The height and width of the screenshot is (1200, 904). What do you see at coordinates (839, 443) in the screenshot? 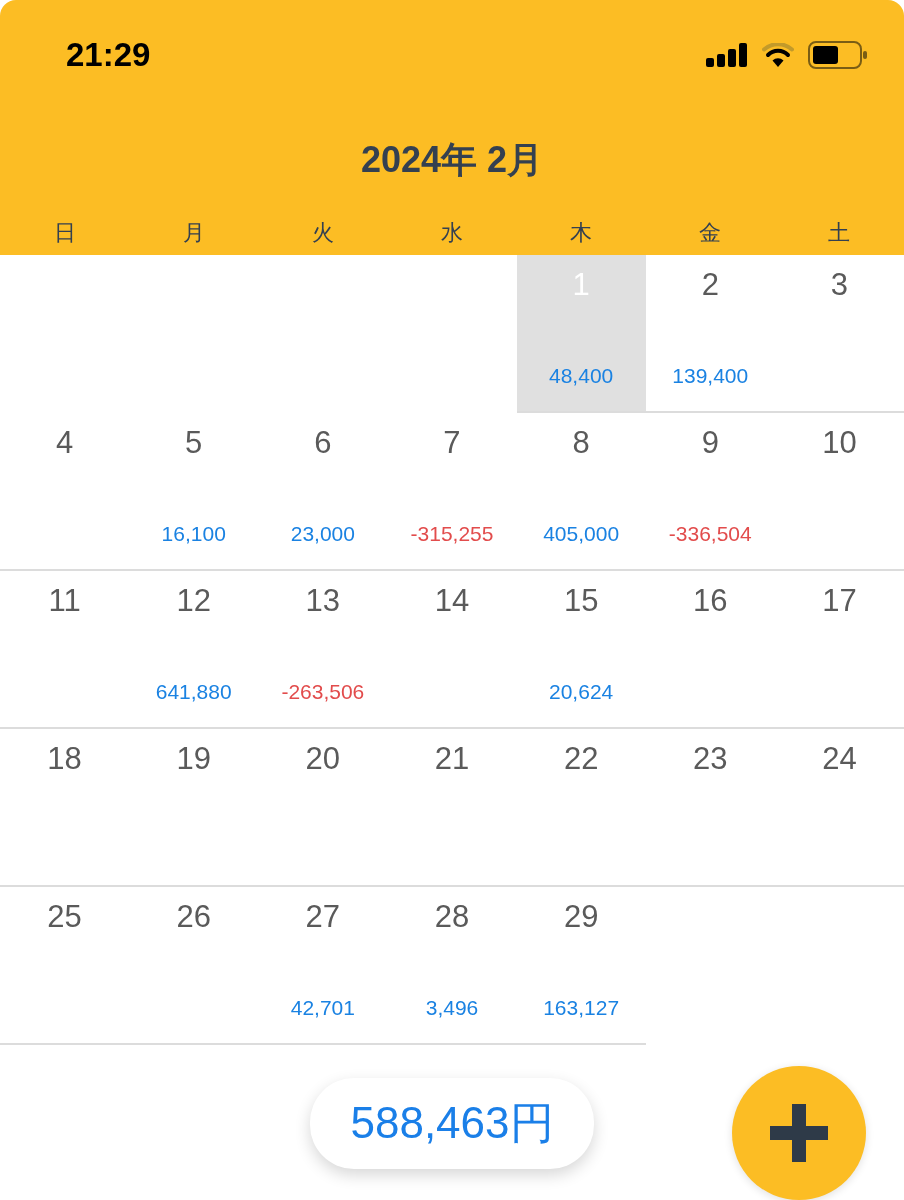
I see `day-number: 10` at bounding box center [839, 443].